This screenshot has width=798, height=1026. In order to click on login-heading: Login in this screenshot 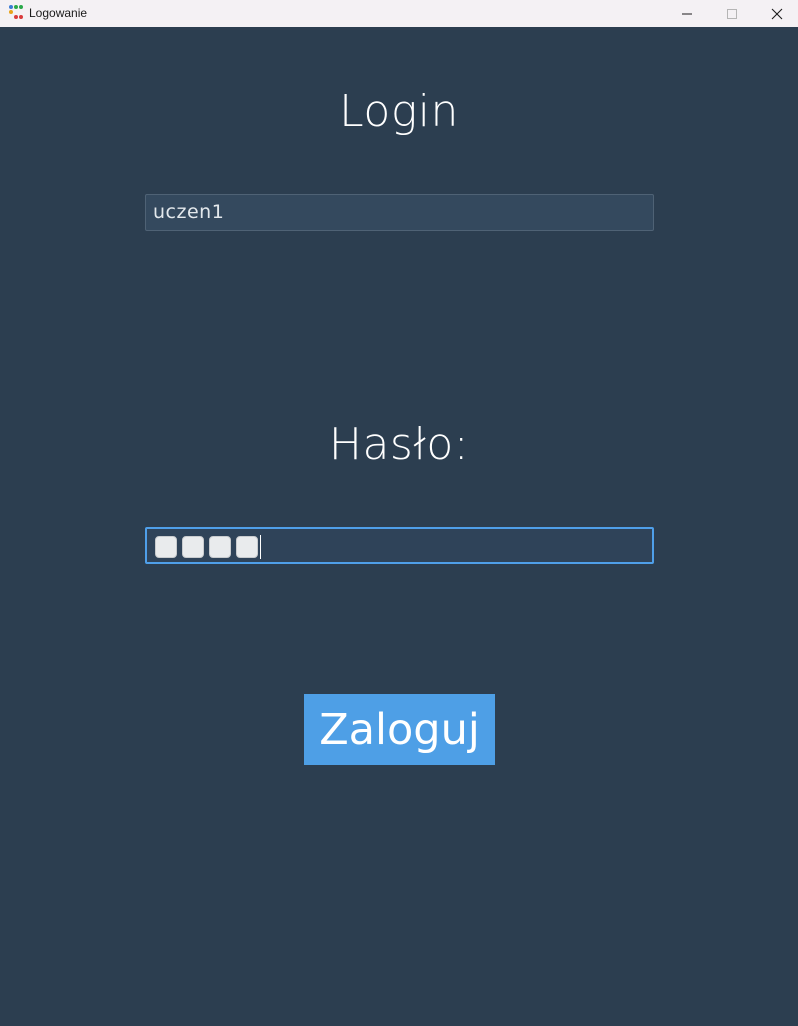, I will do `click(399, 111)`.